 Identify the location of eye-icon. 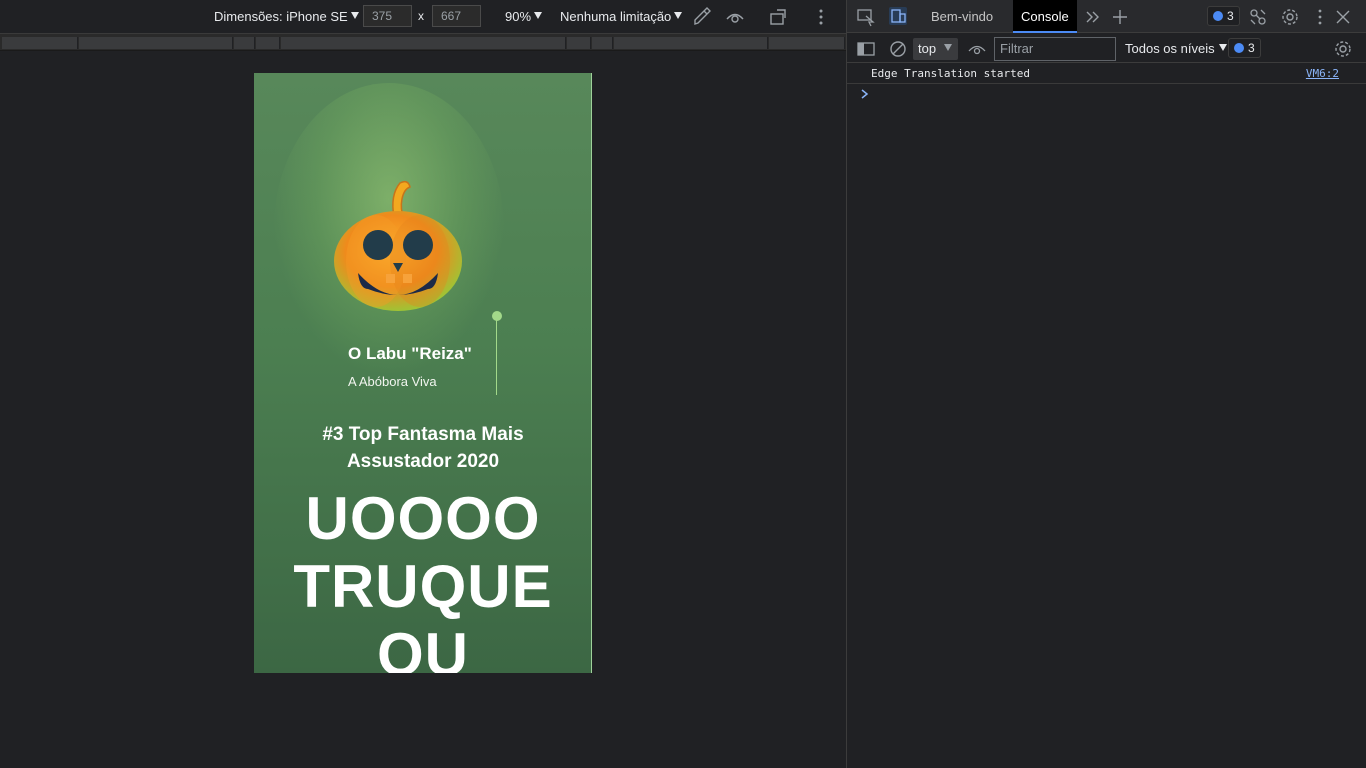
(735, 17).